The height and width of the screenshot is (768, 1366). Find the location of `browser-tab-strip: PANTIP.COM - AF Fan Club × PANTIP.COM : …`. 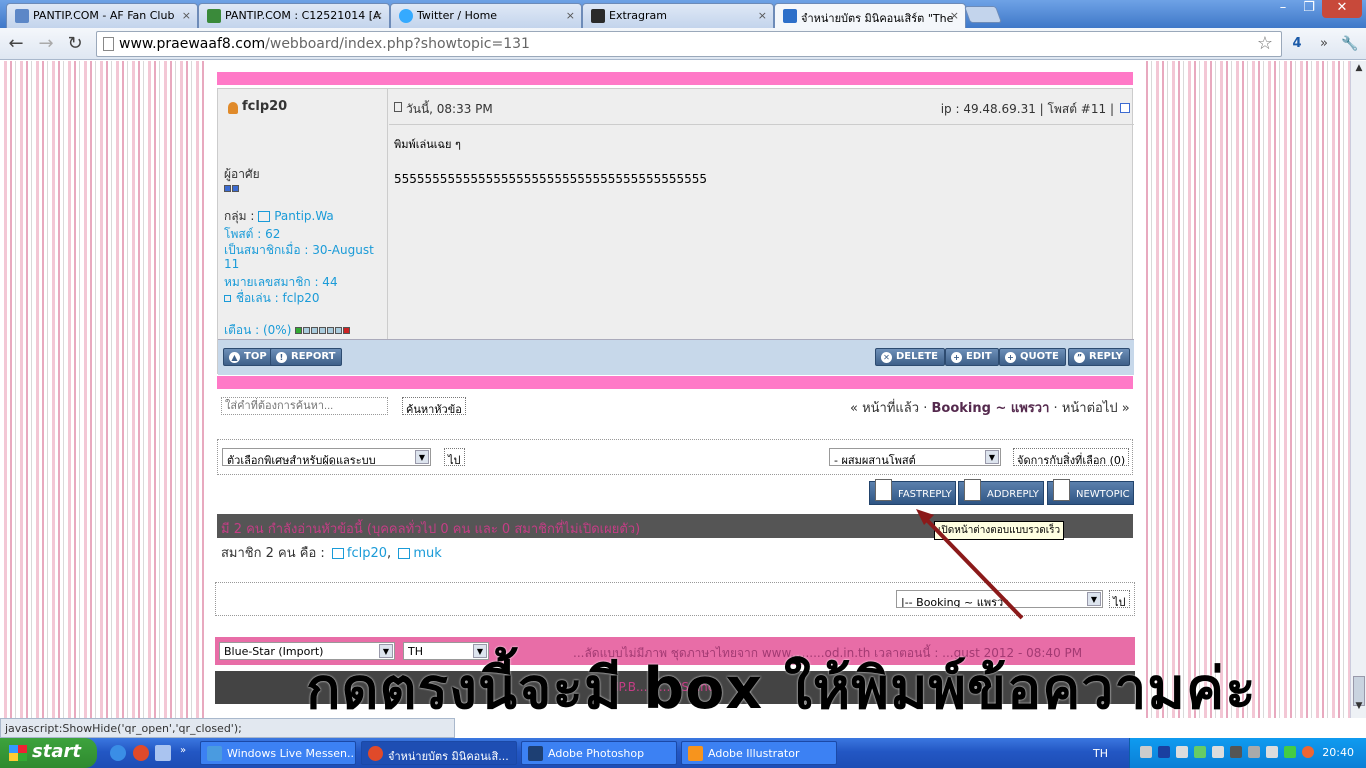

browser-tab-strip: PANTIP.COM - AF Fan Club × PANTIP.COM : … is located at coordinates (683, 14).